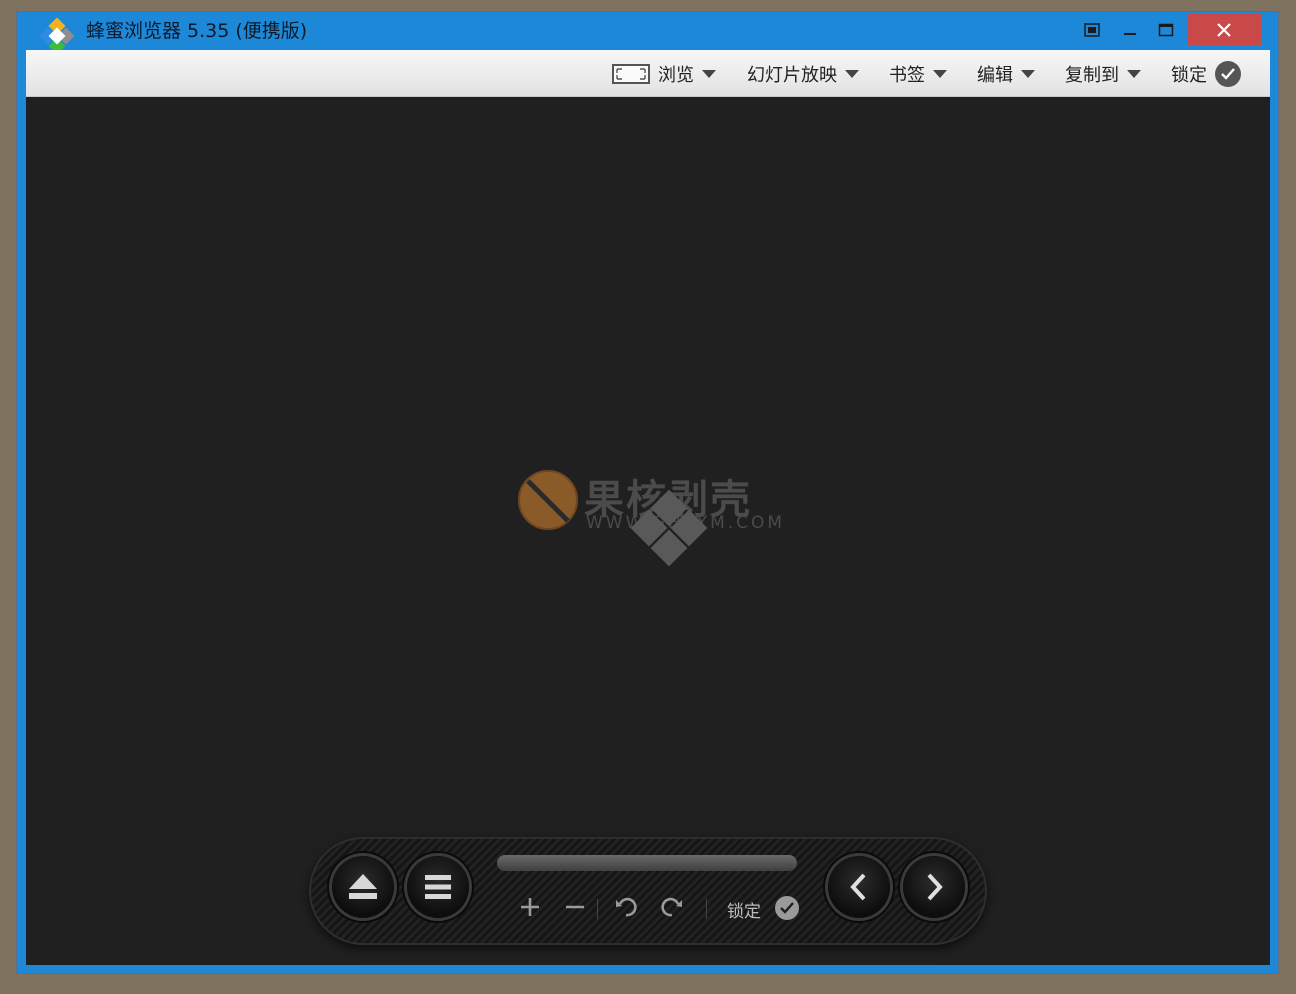 The width and height of the screenshot is (1296, 994). I want to click on fit-screen-icon, so click(631, 74).